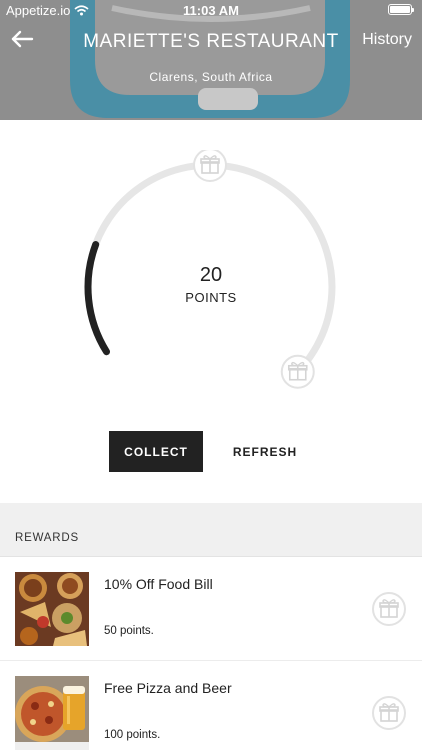  What do you see at coordinates (211, 77) in the screenshot?
I see `restaurant-location: Clarens, South Africa` at bounding box center [211, 77].